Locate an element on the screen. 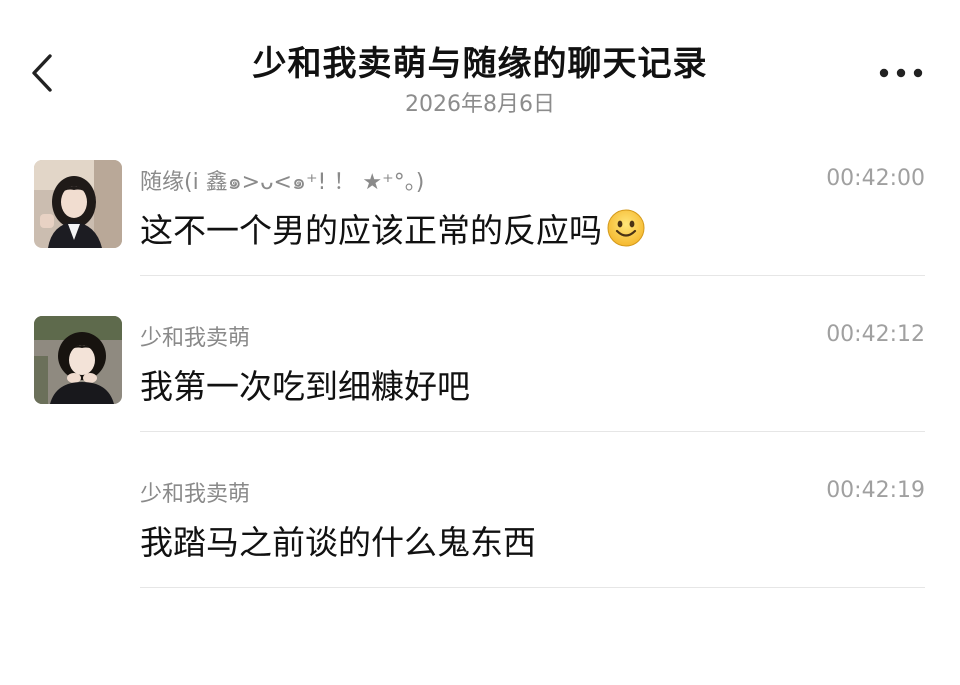  message-text: 这不一个男的应该正常的反应吗 is located at coordinates (393, 228).